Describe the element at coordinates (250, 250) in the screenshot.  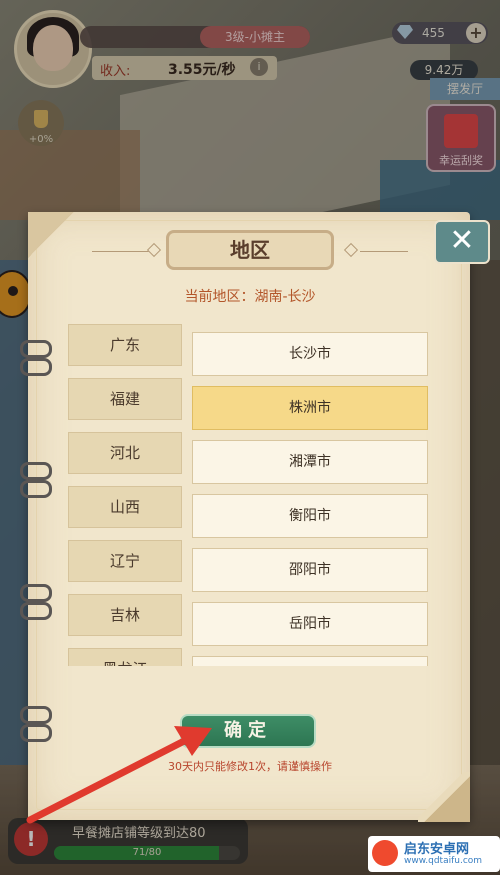
I see `dialog-title: 地区` at that location.